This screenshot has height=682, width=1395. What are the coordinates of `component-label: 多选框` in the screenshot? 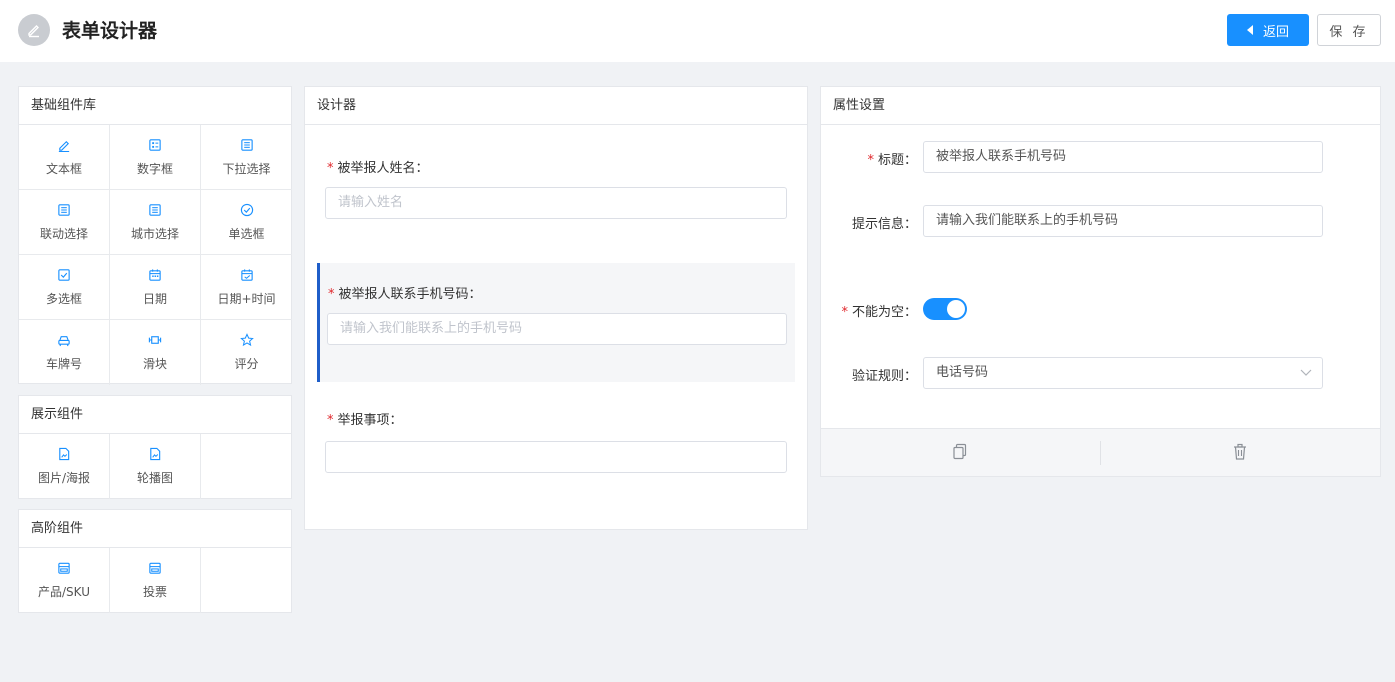 It's located at (63, 298).